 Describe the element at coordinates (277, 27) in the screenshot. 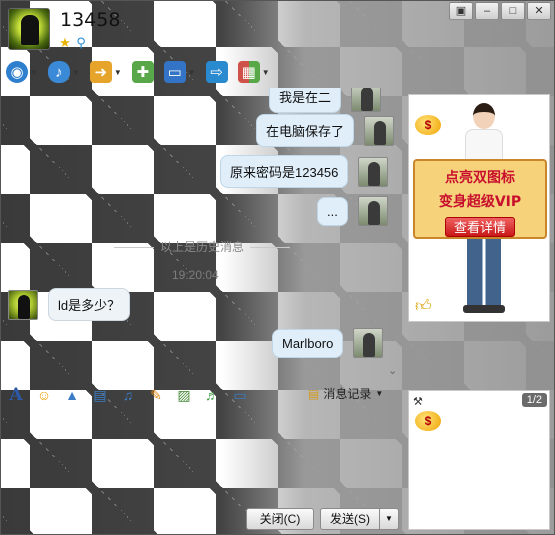

I see `title-bar: 13458 ★ ⚲ ▣ – □ ✕` at that location.